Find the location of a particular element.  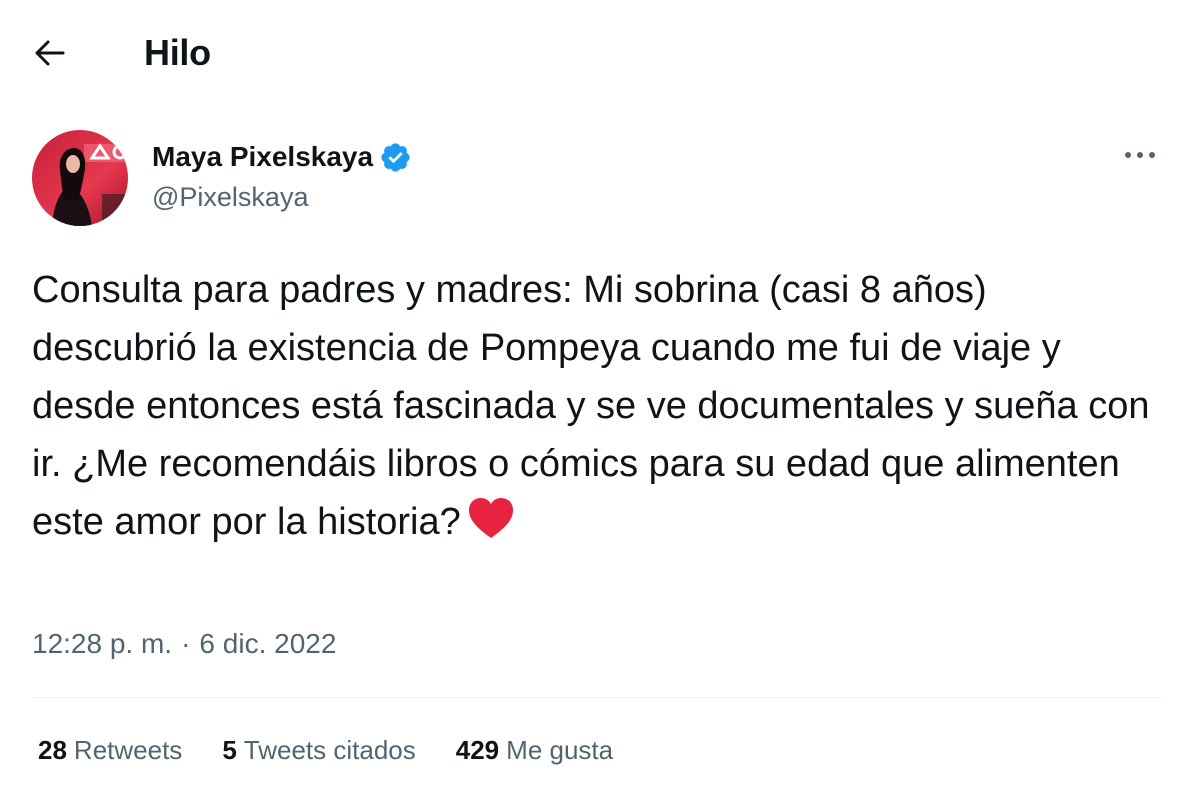

tweet-timestamp: 12:28 p. m. · 6 dic. 2022 is located at coordinates (184, 644).